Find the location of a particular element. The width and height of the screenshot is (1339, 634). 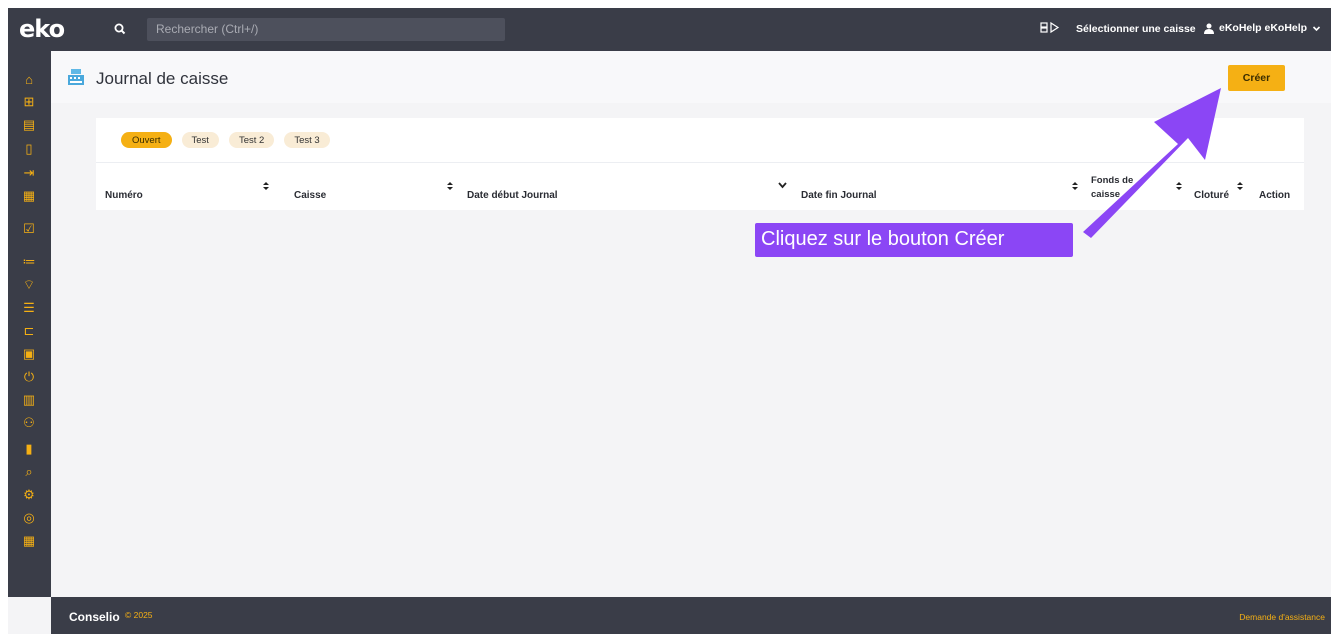

tab-bar: Ouvert Test Test 2 Test 3 is located at coordinates (225, 140).